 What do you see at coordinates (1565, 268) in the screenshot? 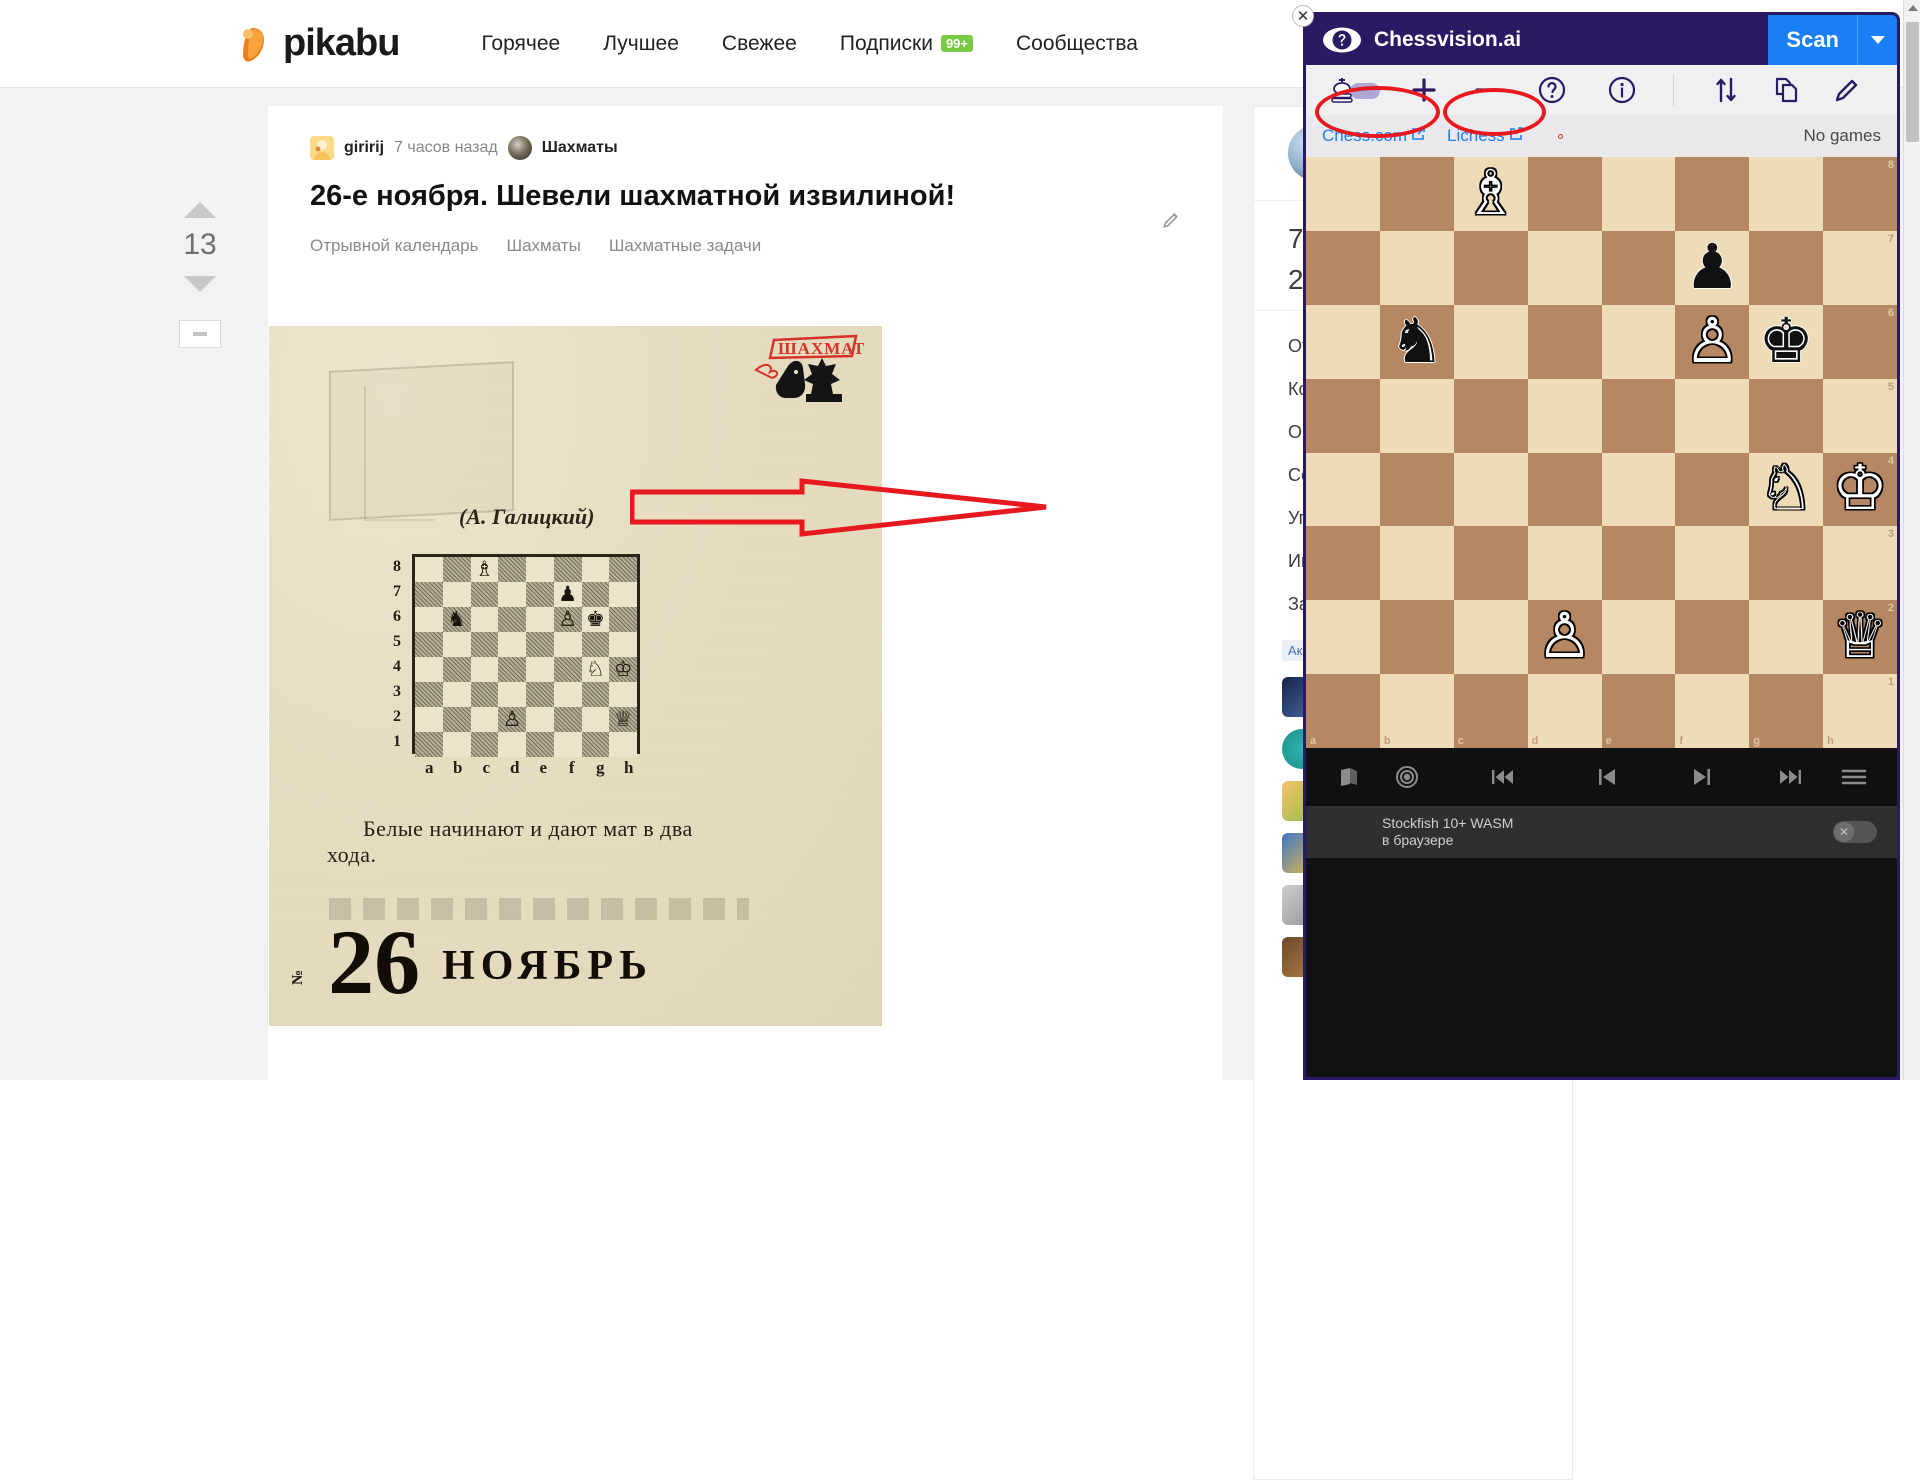
I see `board-square-d7` at bounding box center [1565, 268].